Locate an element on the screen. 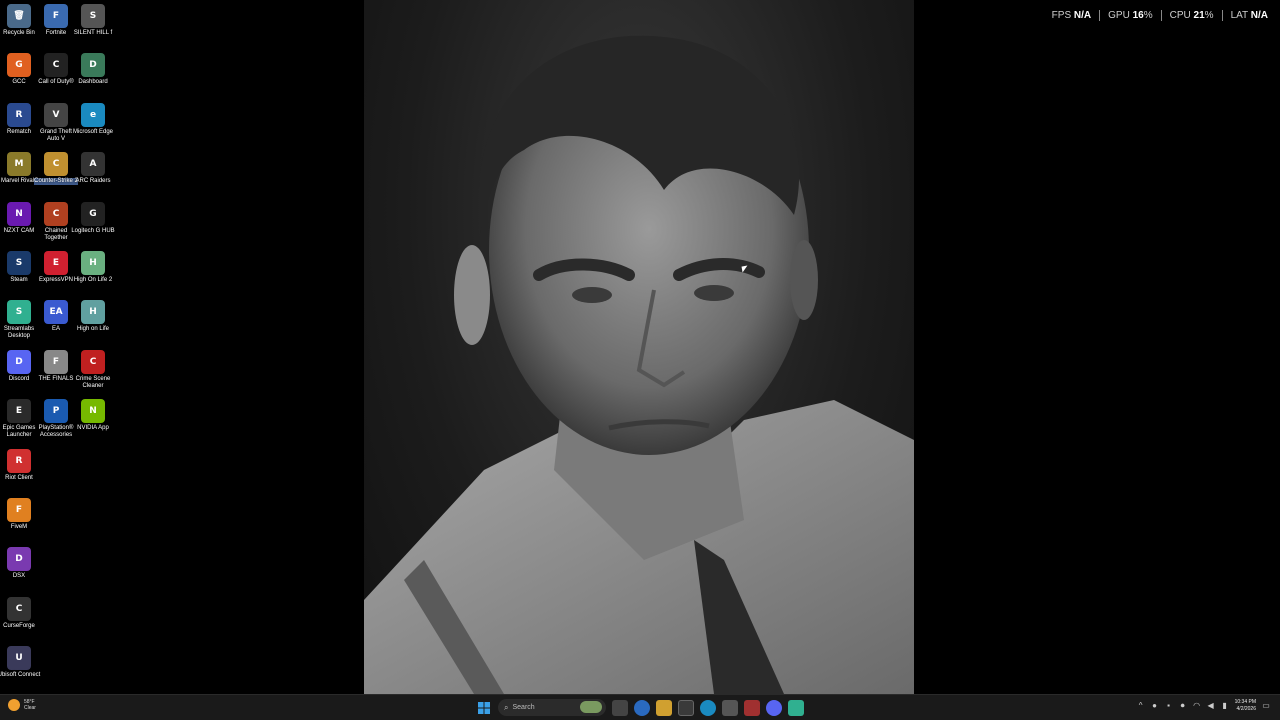 This screenshot has height=720, width=1280. desktop-icon-playstation-accessories: P PlayStation® Accessories is located at coordinates (56, 419).